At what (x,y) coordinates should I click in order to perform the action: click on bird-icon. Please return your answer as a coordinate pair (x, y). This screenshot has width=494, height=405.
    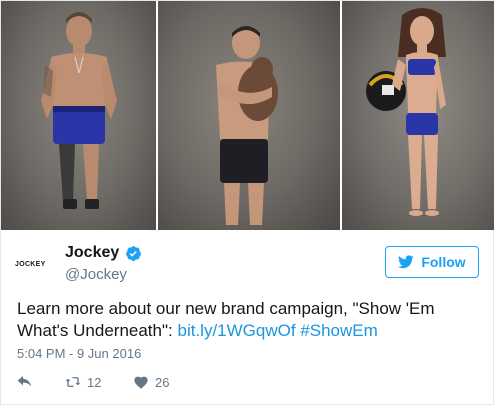
    Looking at the image, I should click on (406, 262).